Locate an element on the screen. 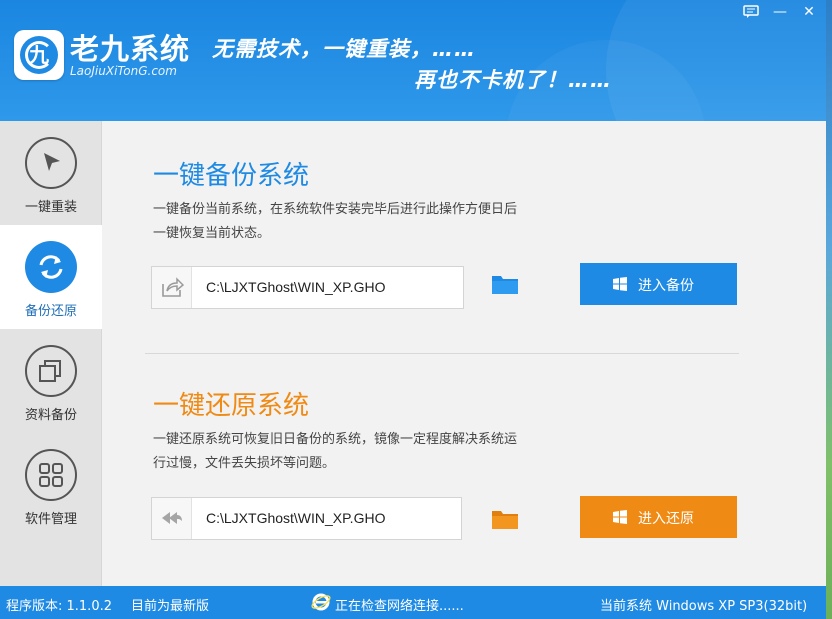 Image resolution: width=832 pixels, height=619 pixels. sidebar-item-label: 一键重装 is located at coordinates (50, 207).